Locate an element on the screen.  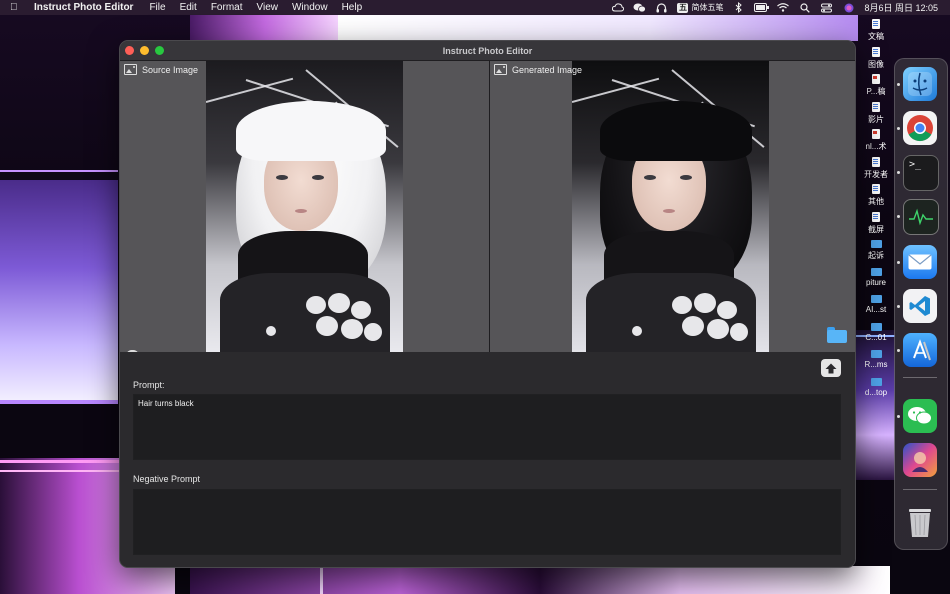
desktop-item-label: 截屏 is located at coordinates (876, 229).